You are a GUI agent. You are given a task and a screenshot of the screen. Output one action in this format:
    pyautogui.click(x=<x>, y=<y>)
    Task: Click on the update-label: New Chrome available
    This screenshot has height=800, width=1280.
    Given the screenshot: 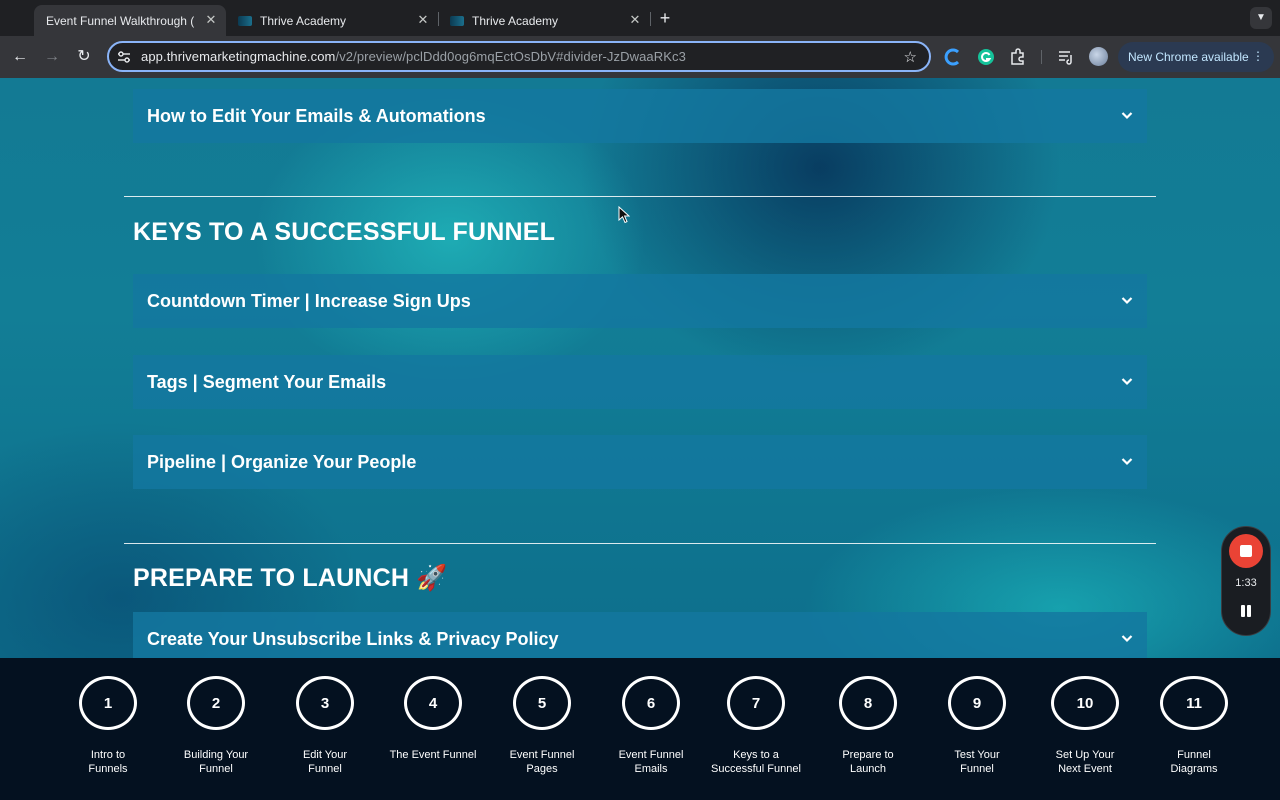 What is the action you would take?
    pyautogui.click(x=1188, y=57)
    